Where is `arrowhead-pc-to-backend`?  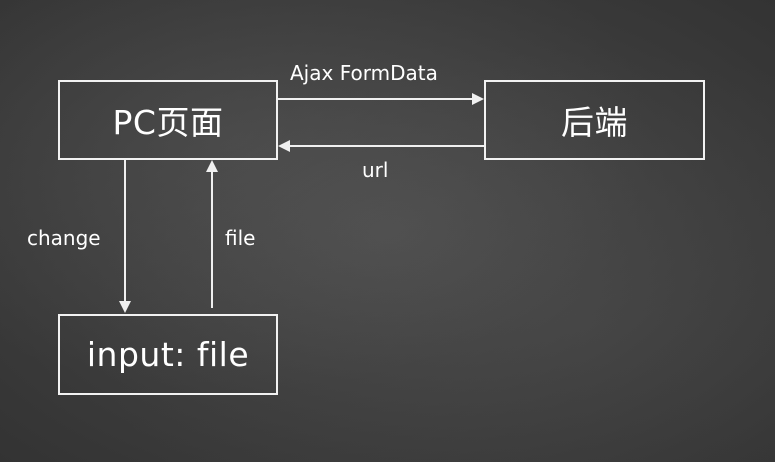
arrowhead-pc-to-backend is located at coordinates (478, 99).